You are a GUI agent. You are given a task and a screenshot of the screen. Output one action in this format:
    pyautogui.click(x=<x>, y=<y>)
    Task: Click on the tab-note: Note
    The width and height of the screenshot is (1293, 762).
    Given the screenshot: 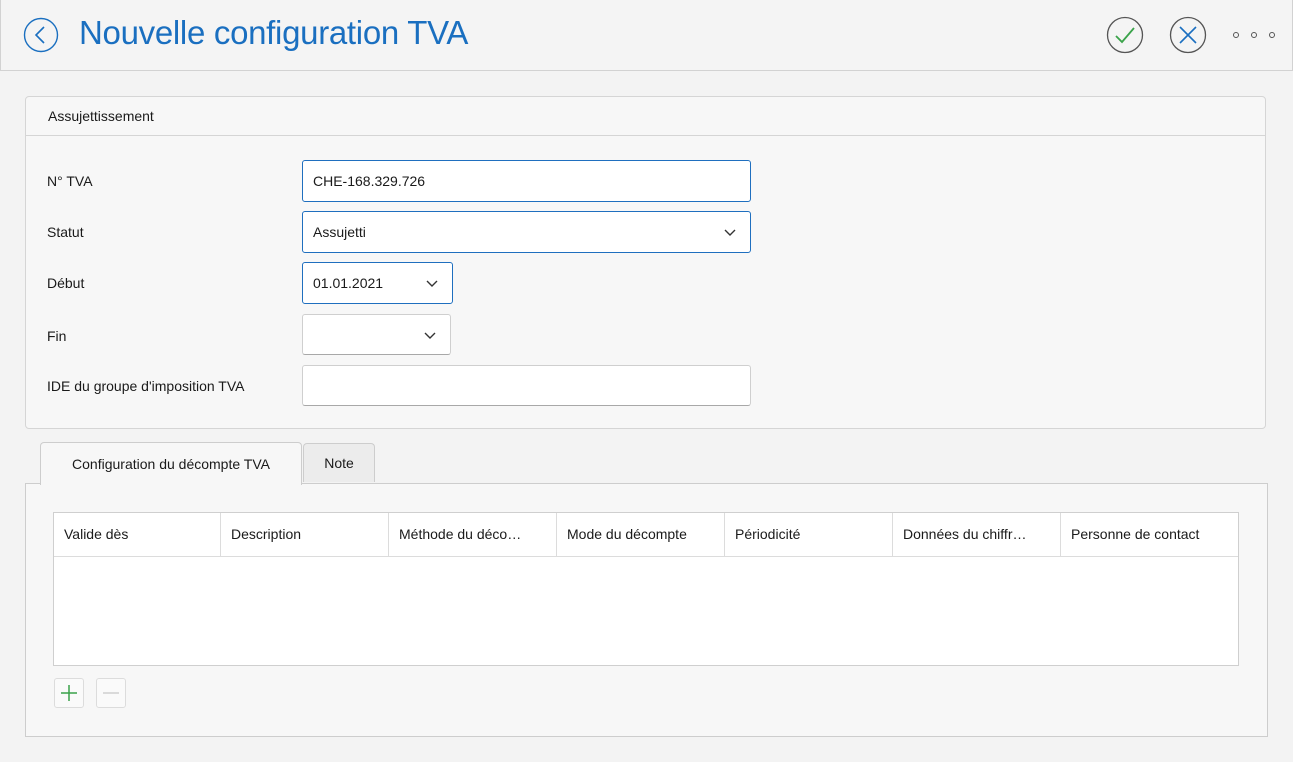 What is the action you would take?
    pyautogui.click(x=339, y=462)
    